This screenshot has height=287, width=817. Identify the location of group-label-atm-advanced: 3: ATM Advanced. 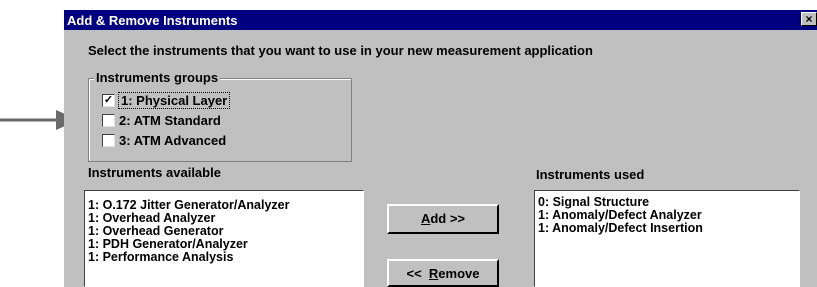
(173, 140).